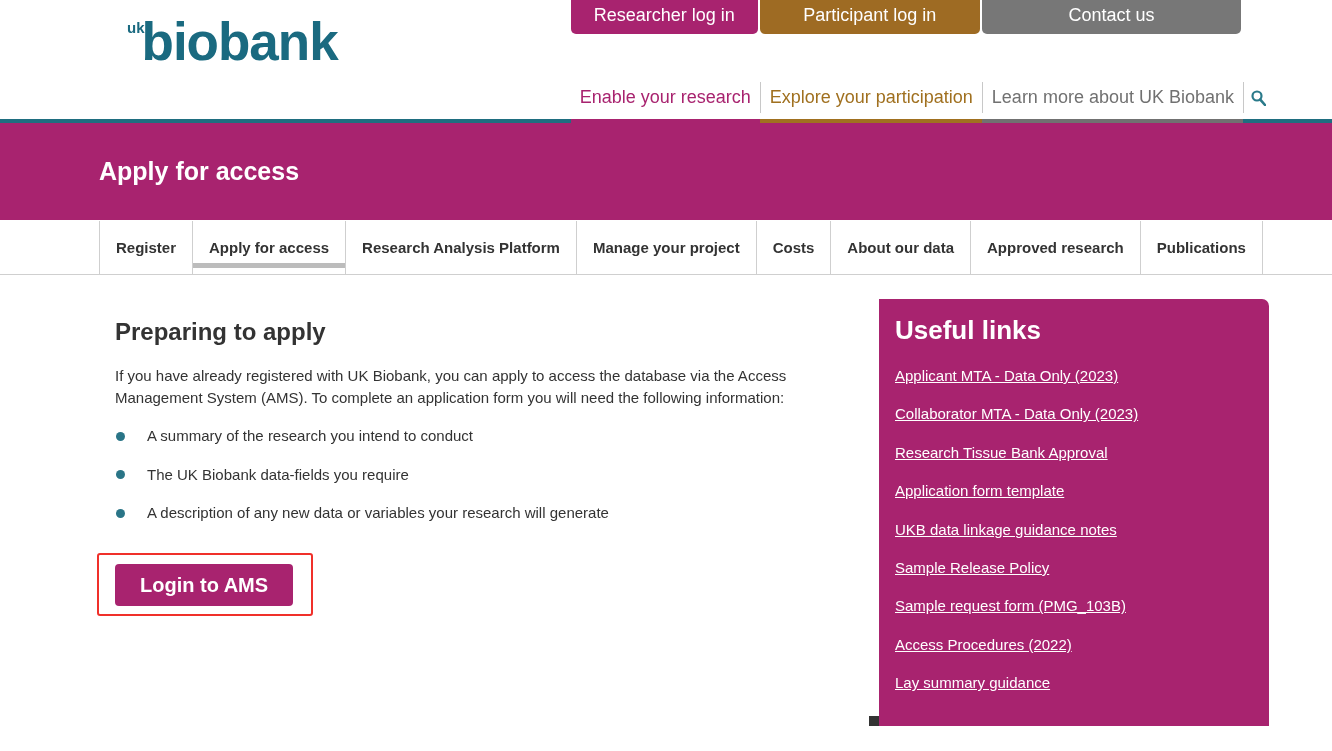 This screenshot has width=1332, height=751. What do you see at coordinates (1258, 97) in the screenshot?
I see `search-icon` at bounding box center [1258, 97].